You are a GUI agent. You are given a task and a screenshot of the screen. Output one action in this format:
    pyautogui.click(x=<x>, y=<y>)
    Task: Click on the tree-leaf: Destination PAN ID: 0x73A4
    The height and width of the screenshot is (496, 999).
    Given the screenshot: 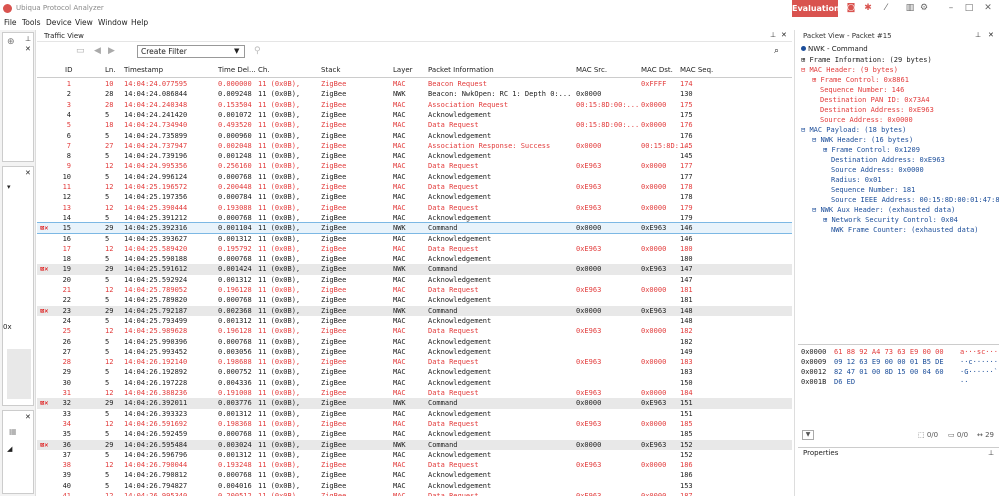 What is the action you would take?
    pyautogui.click(x=875, y=101)
    